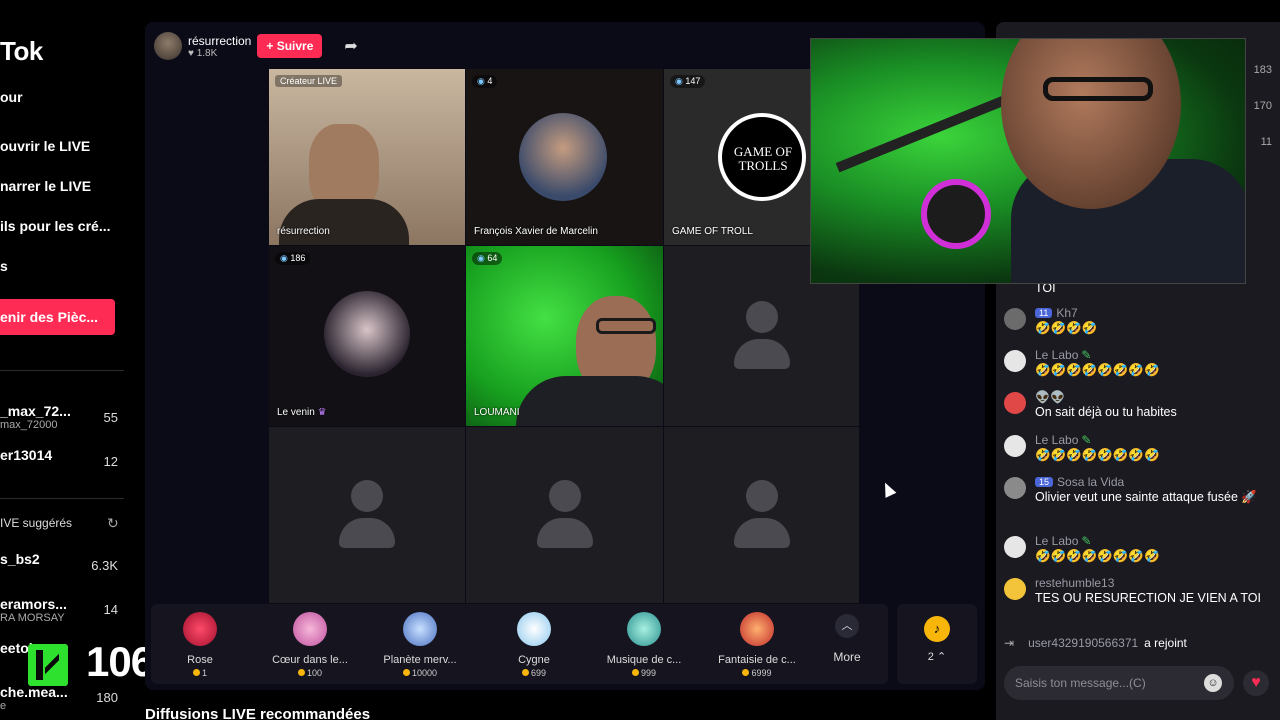 The image size is (1280, 720). I want to click on guest-name: GAME OF TROLL, so click(712, 231).